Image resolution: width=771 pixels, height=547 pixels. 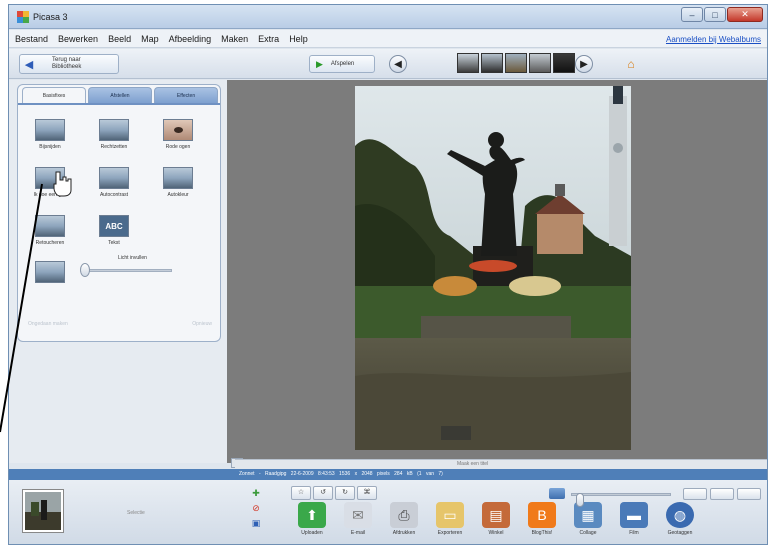 I want to click on tool-label: Bijsnijden, so click(x=50, y=147).